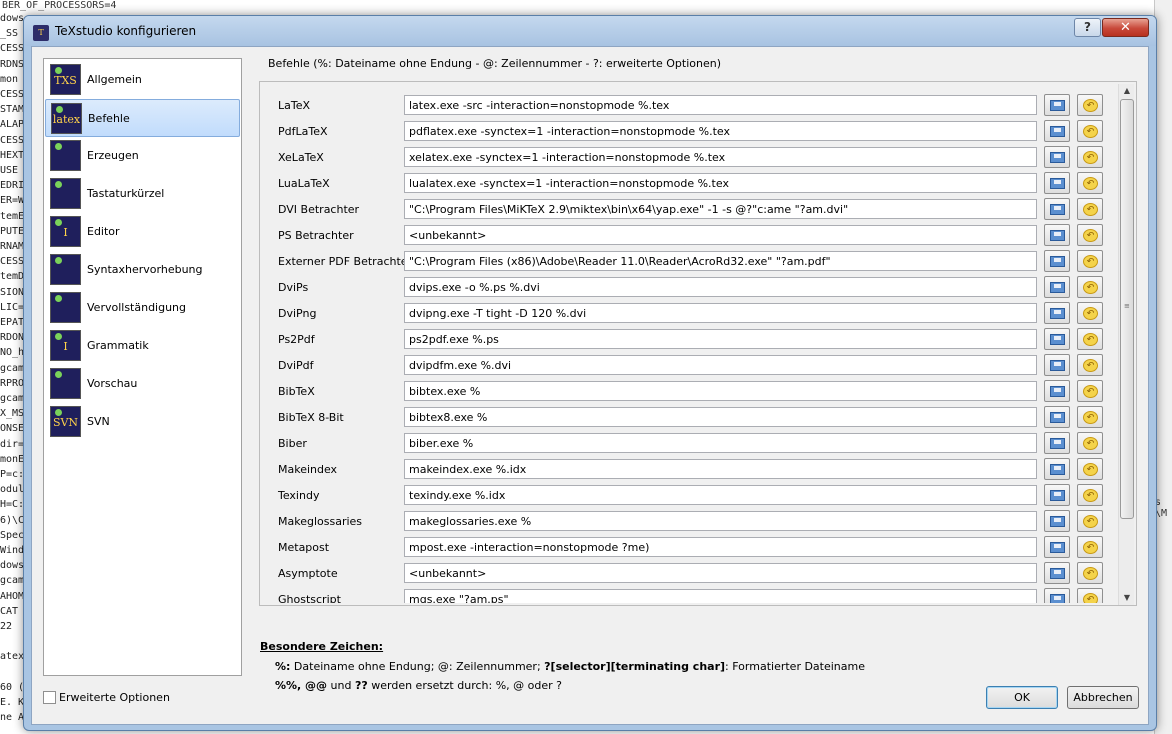  Describe the element at coordinates (142, 346) in the screenshot. I see `sidebar-item-grammatik: I Grammatik` at that location.